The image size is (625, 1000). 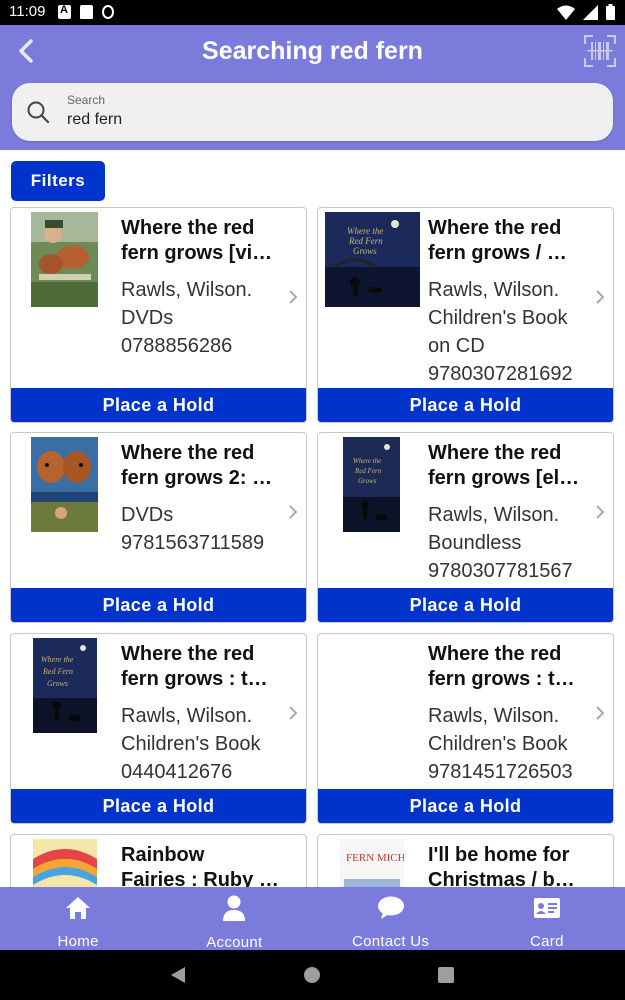 What do you see at coordinates (108, 12) in the screenshot?
I see `sync-icon` at bounding box center [108, 12].